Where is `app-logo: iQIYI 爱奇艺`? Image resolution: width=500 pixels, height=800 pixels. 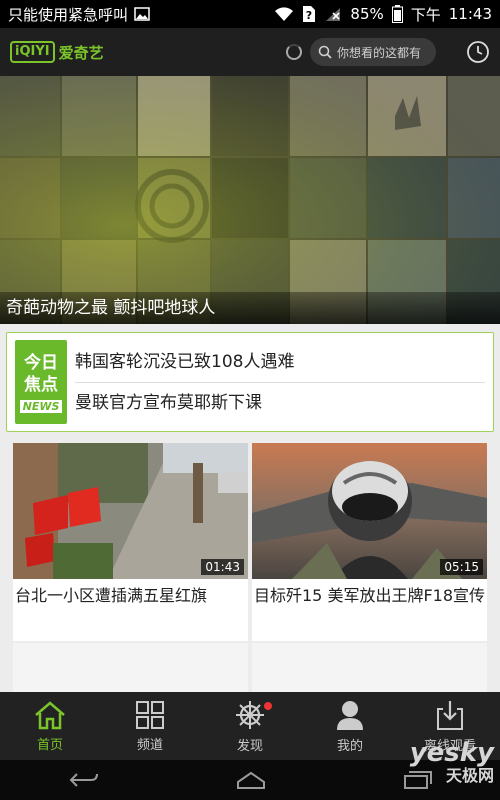
app-logo: iQIYI 爱奇艺 is located at coordinates (57, 52).